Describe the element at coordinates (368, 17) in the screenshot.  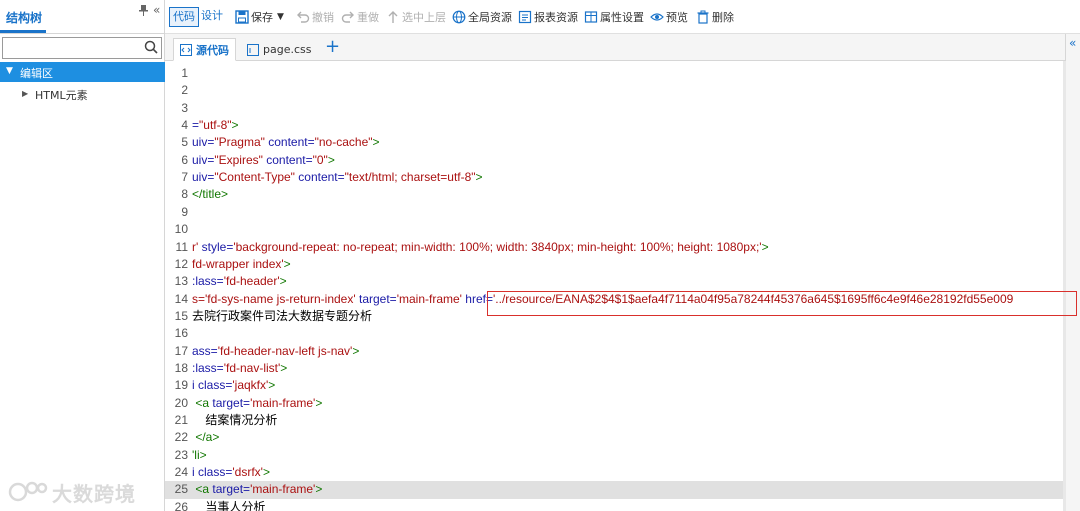
I see `redo-label: 重做` at that location.